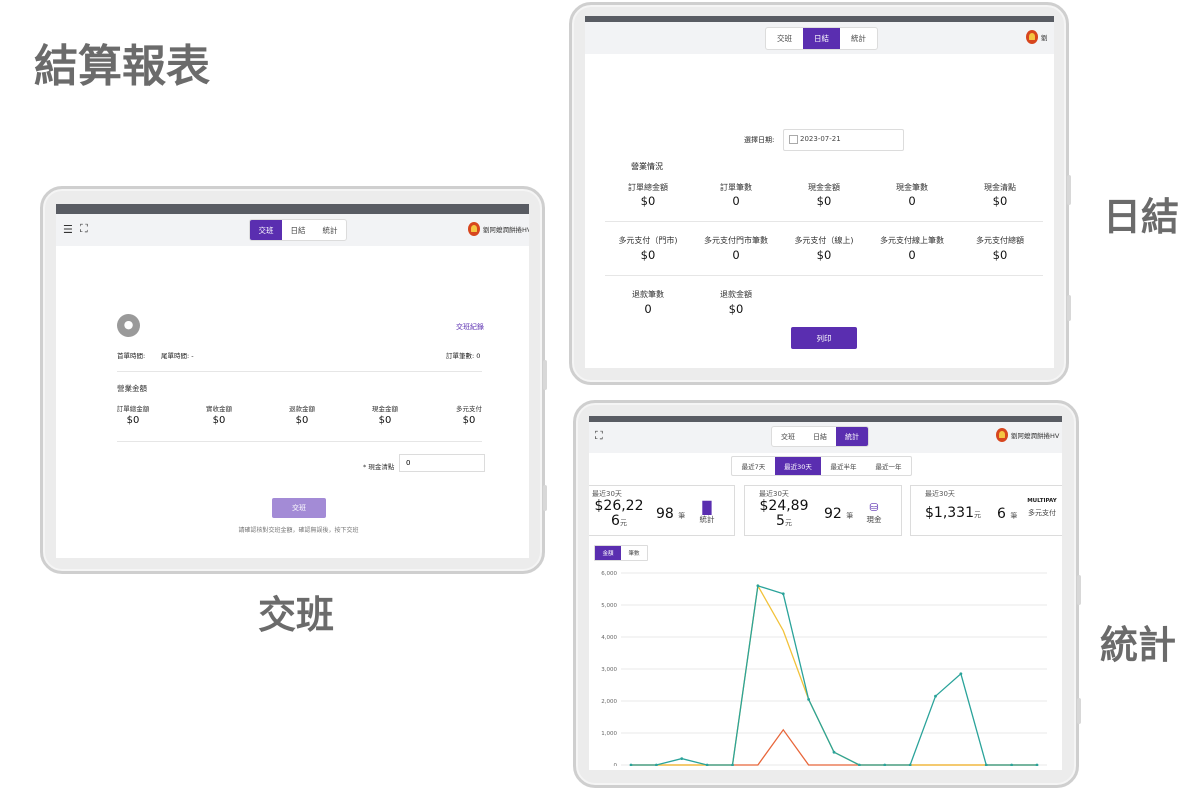  What do you see at coordinates (736, 240) in the screenshot?
I see `stat-label: 多元支付門市筆數` at bounding box center [736, 240].